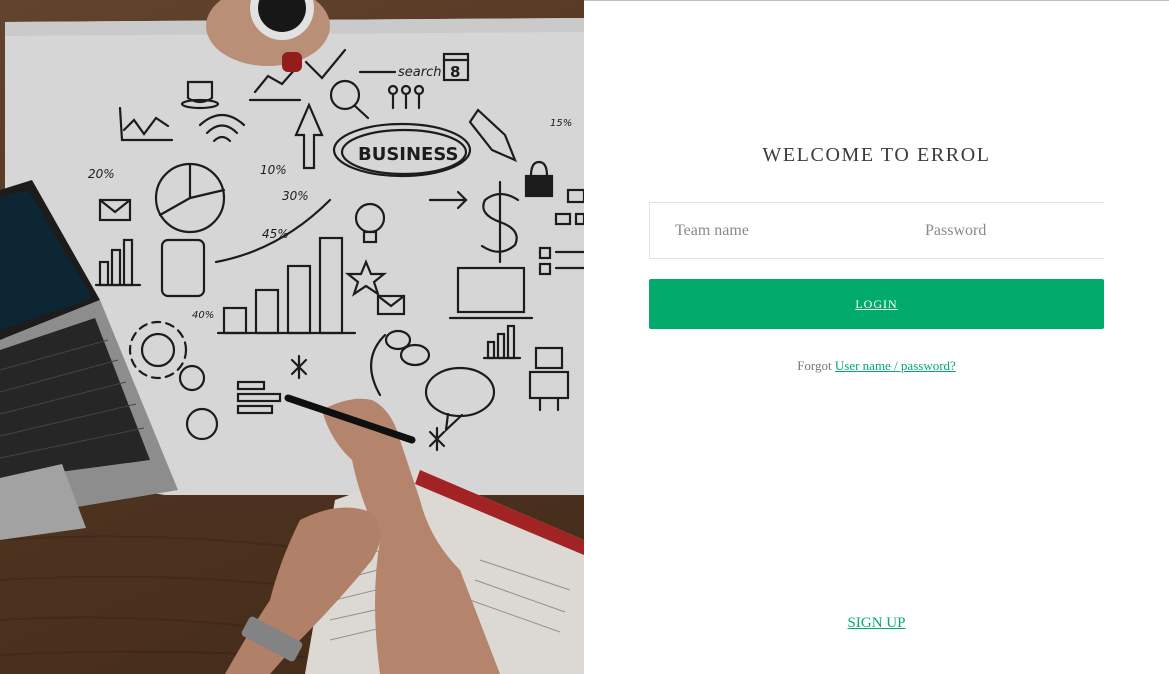 Image resolution: width=1169 pixels, height=674 pixels. What do you see at coordinates (876, 304) in the screenshot?
I see `login-button: LOGIN` at bounding box center [876, 304].